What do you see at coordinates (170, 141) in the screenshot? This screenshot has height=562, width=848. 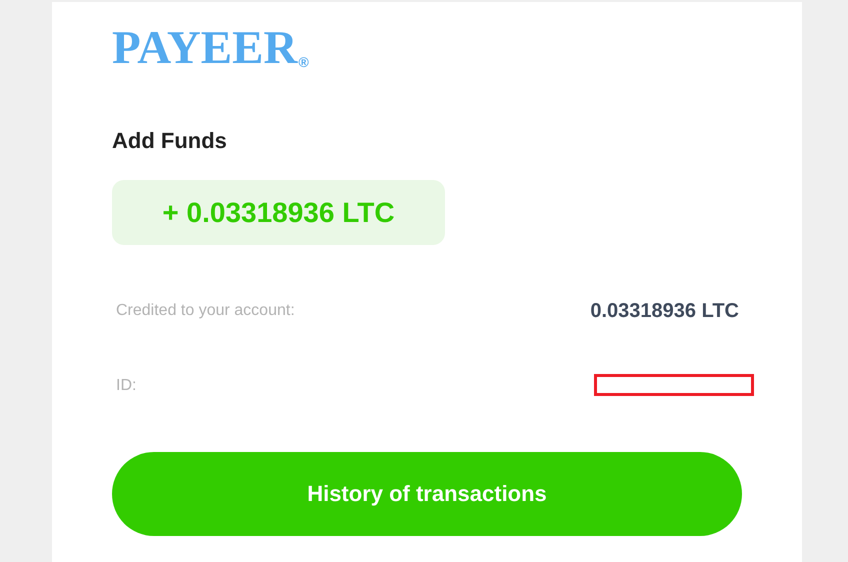 I see `page-title: Add Funds` at bounding box center [170, 141].